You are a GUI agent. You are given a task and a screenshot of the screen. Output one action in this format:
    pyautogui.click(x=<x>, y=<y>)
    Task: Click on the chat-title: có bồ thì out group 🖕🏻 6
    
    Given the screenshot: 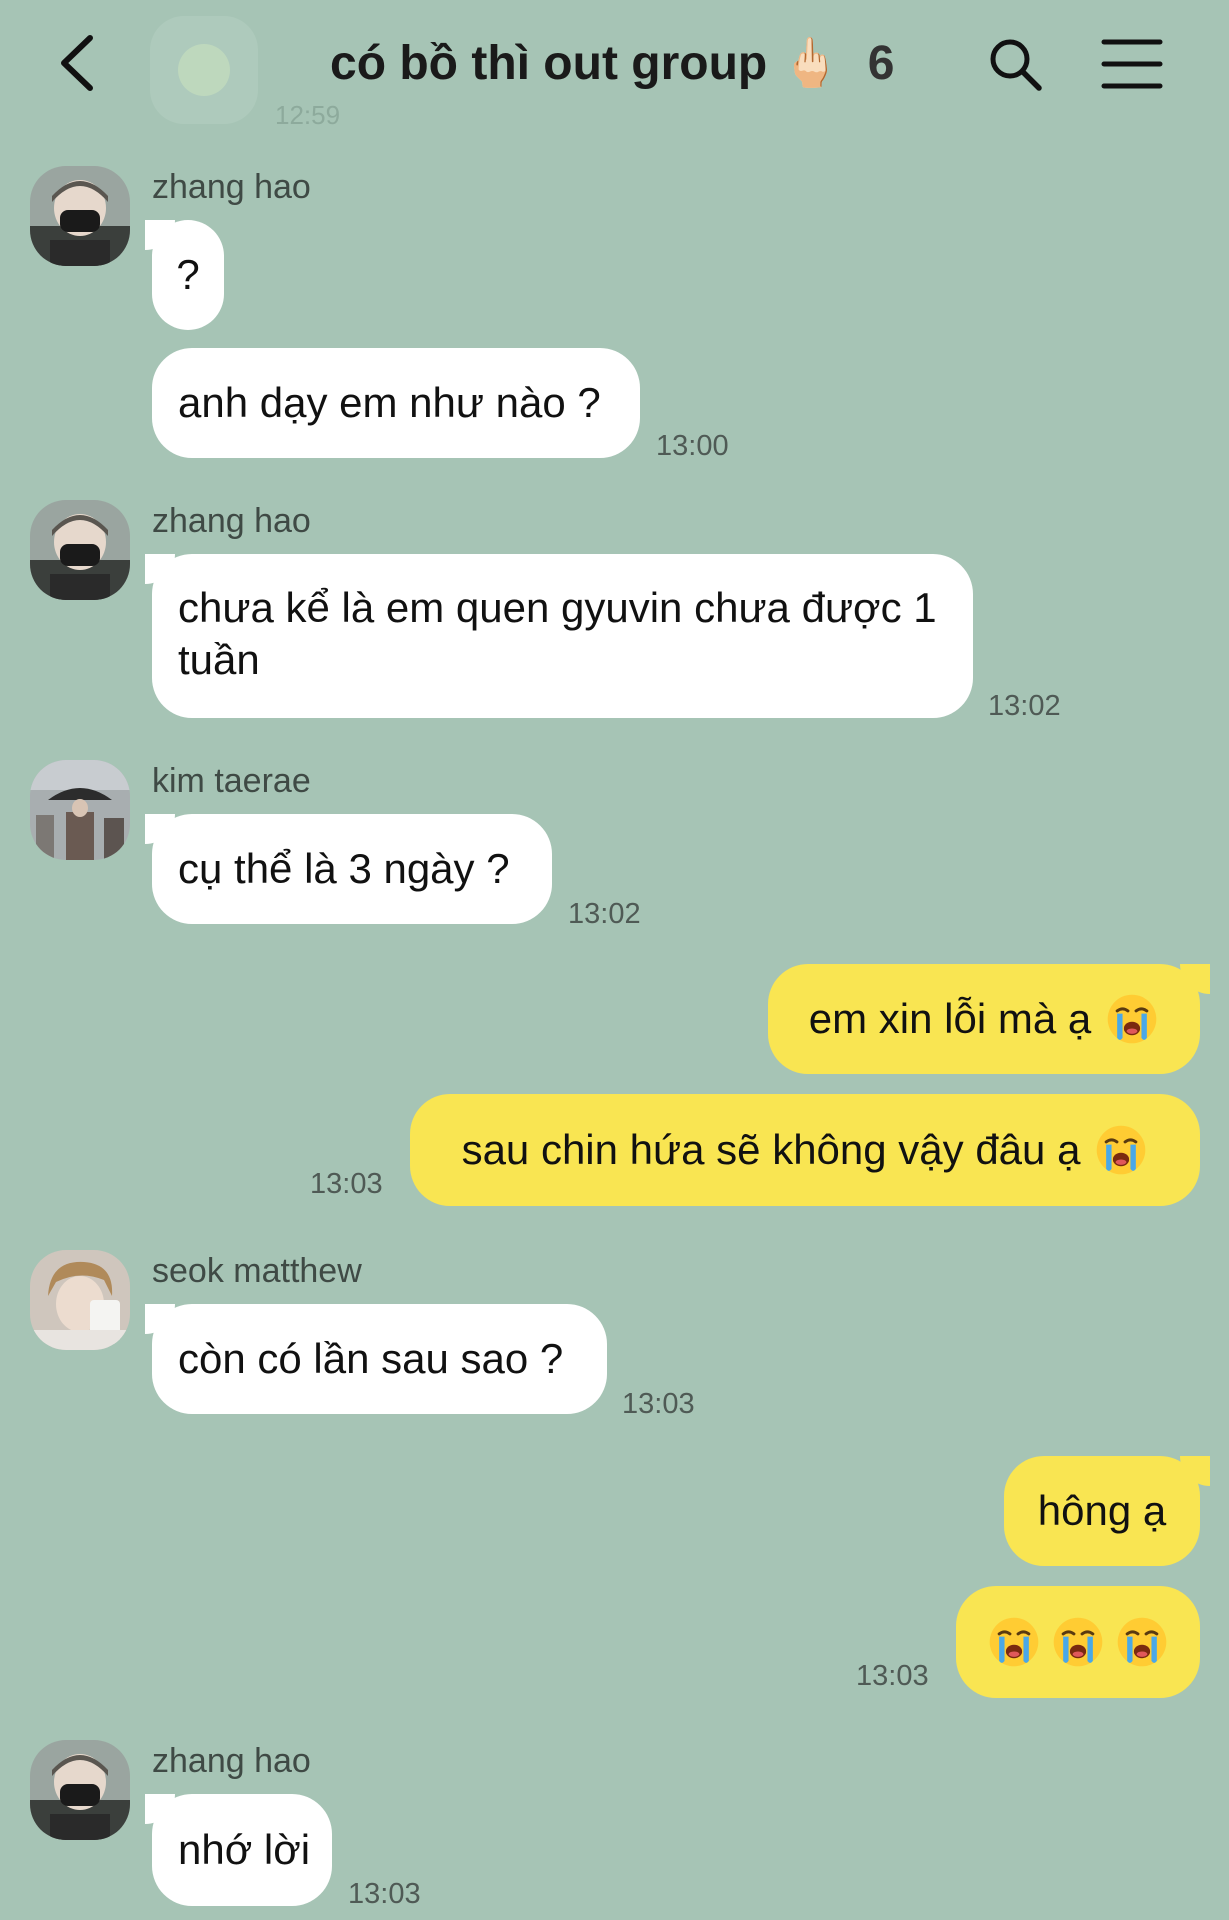 What is the action you would take?
    pyautogui.click(x=612, y=62)
    